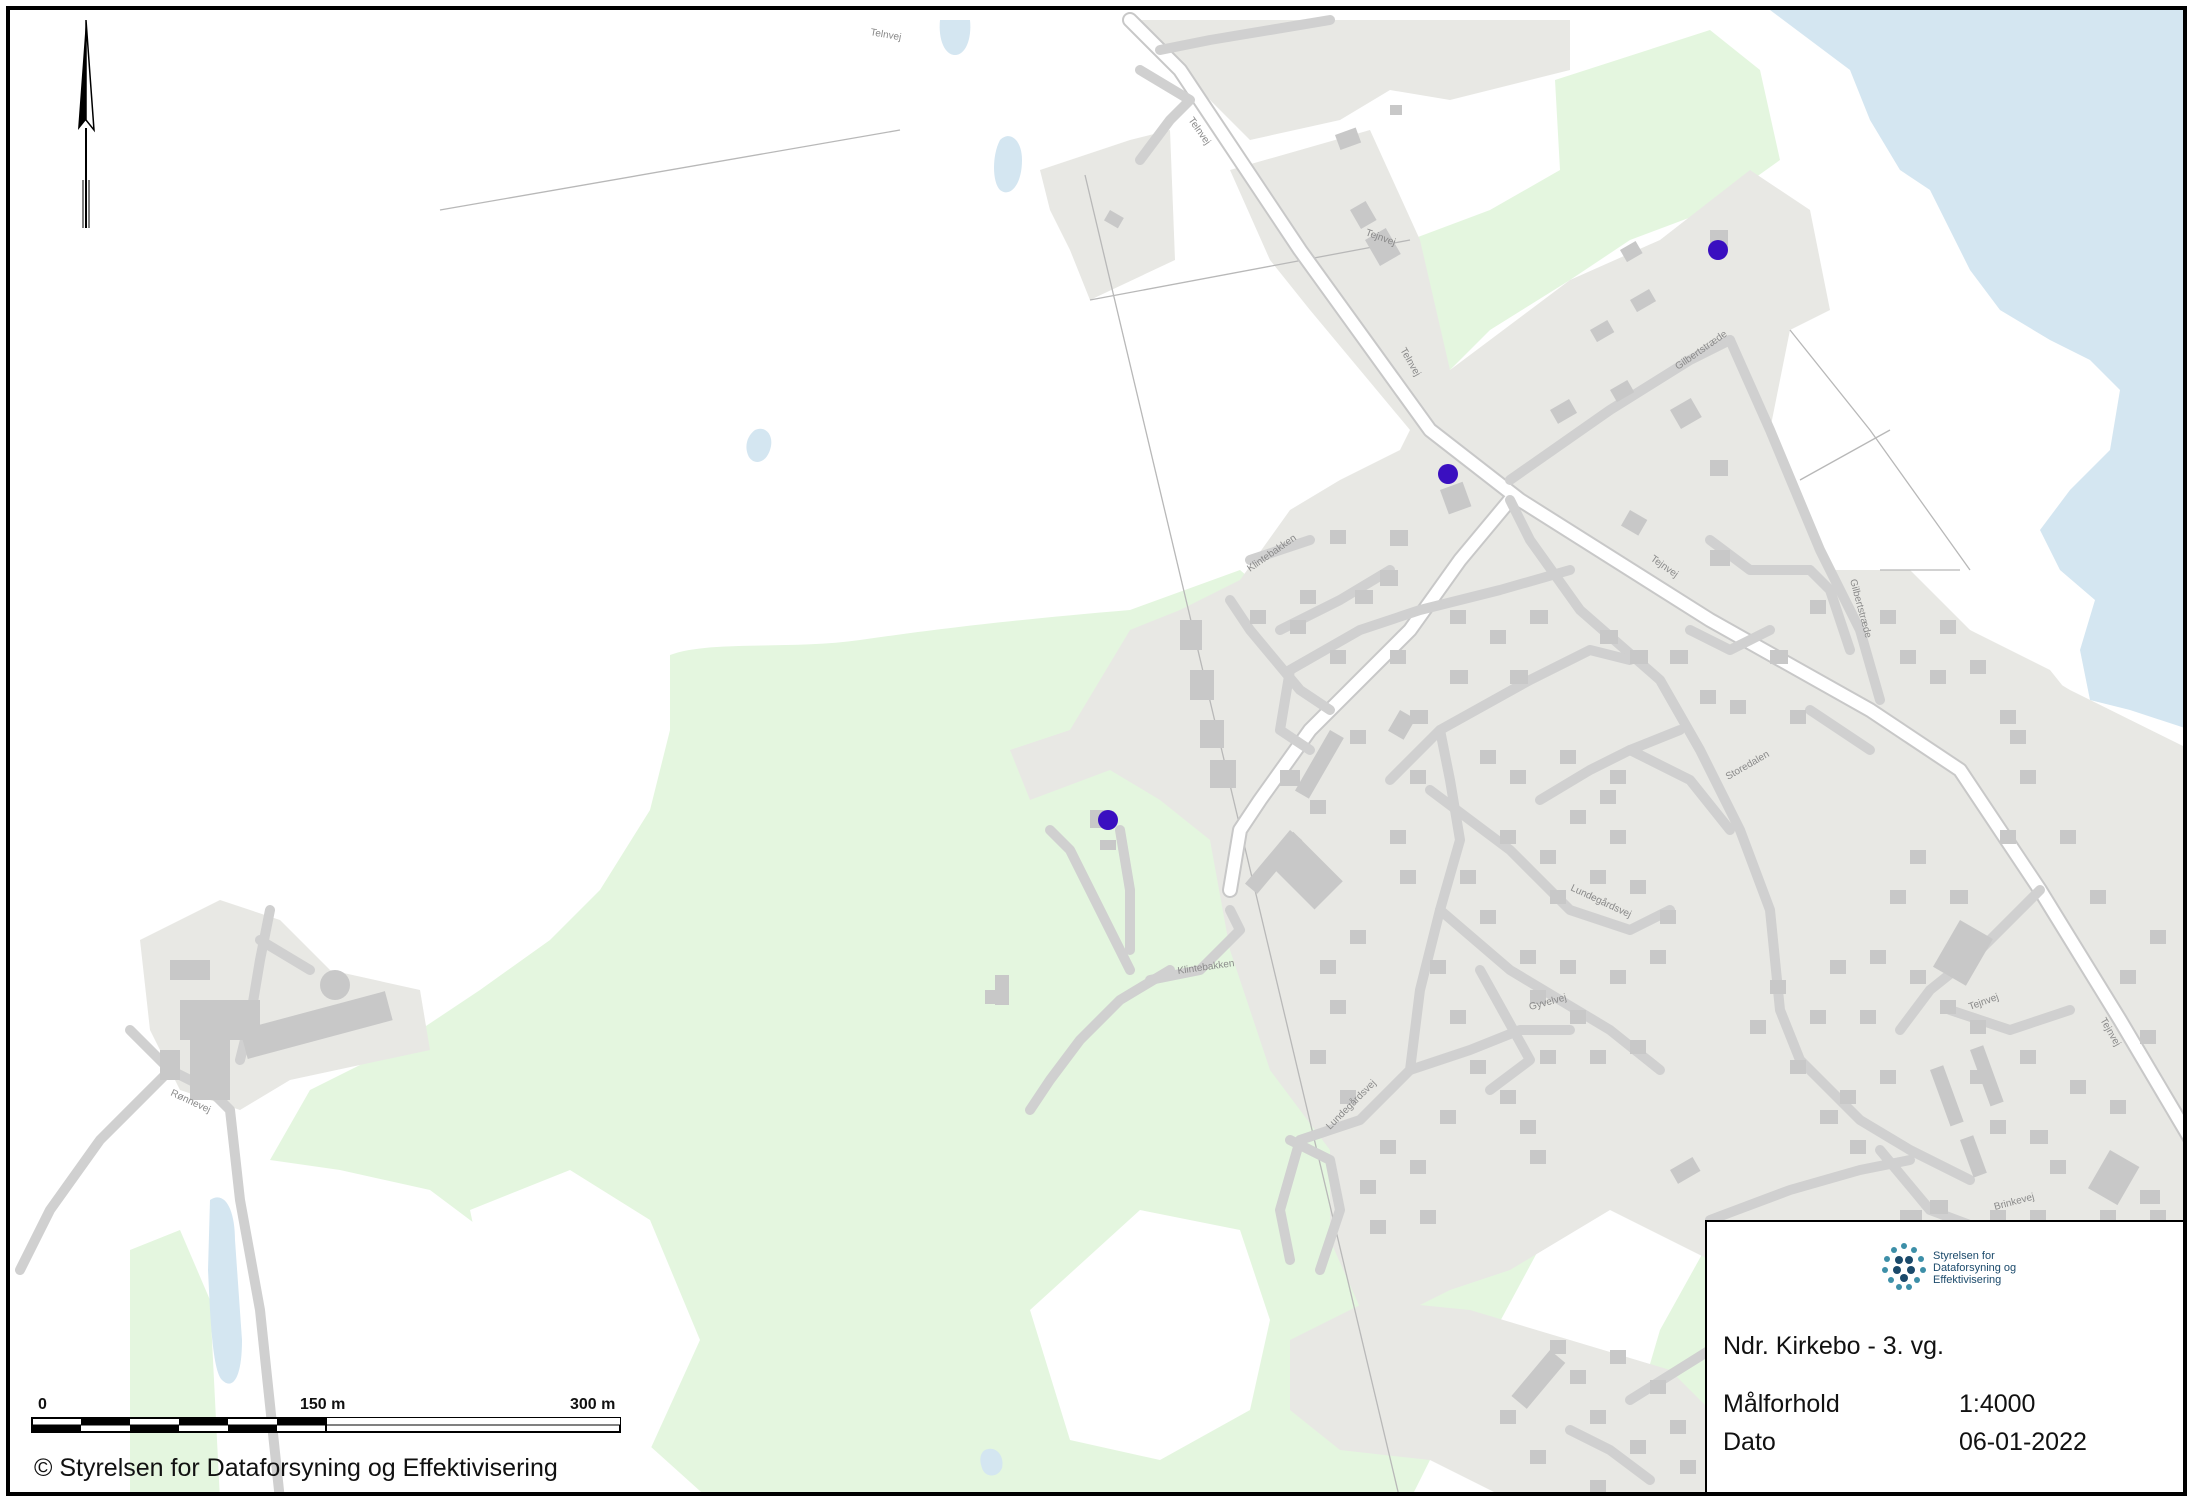  I want to click on agency-logo-icon, so click(1904, 1266).